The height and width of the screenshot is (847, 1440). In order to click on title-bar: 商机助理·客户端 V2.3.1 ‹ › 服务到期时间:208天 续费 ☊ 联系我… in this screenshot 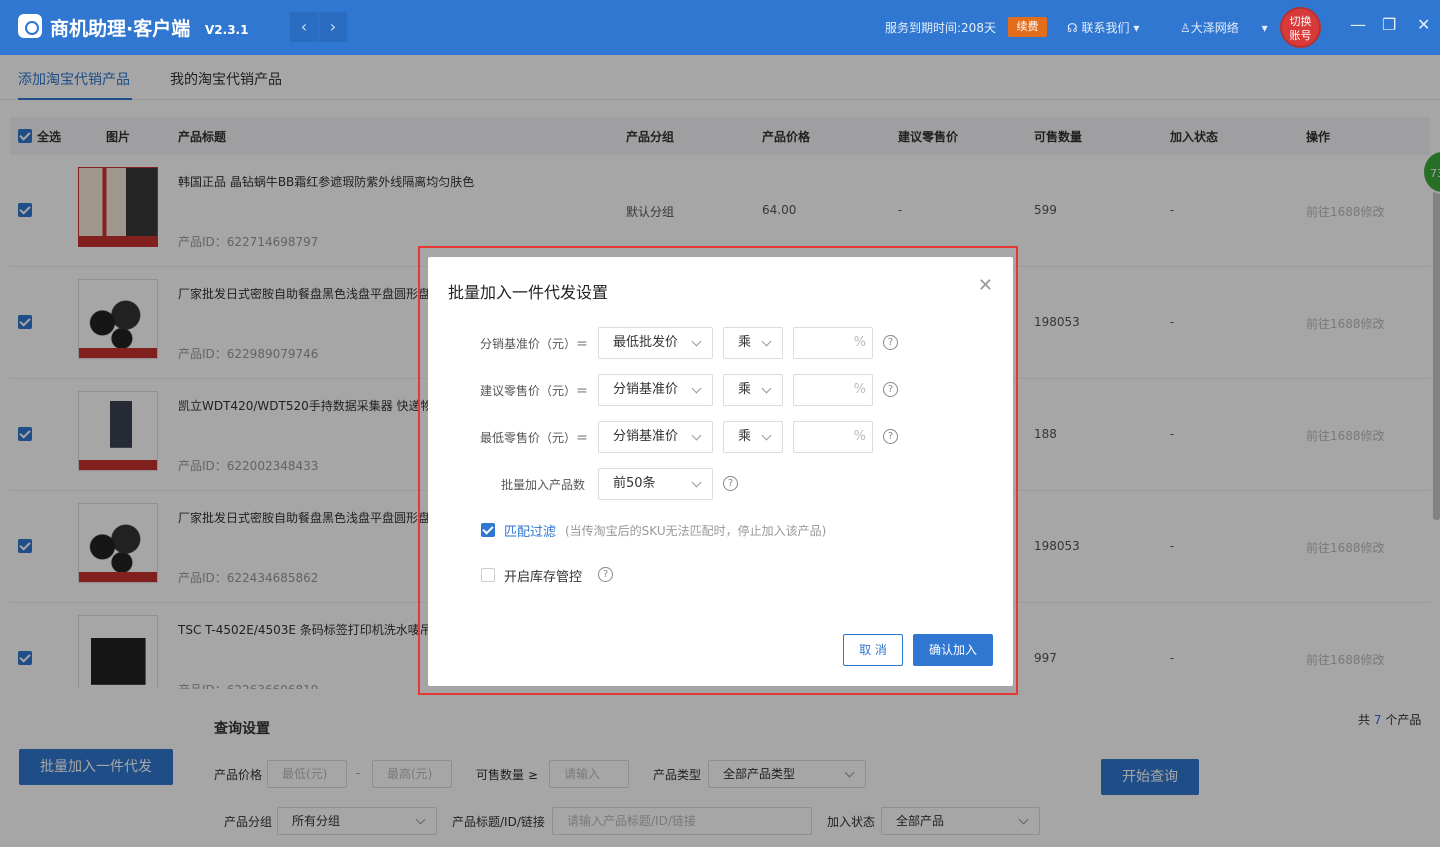, I will do `click(720, 27)`.